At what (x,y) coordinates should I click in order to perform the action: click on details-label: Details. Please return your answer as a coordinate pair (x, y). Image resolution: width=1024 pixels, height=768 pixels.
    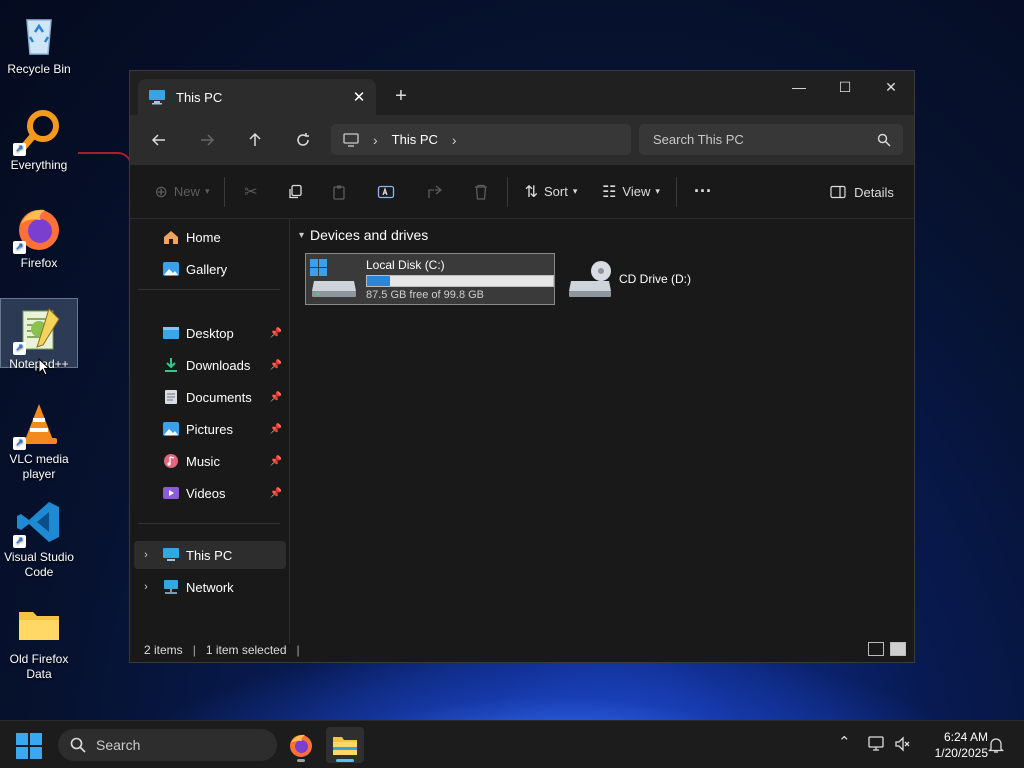
    Looking at the image, I should click on (874, 192).